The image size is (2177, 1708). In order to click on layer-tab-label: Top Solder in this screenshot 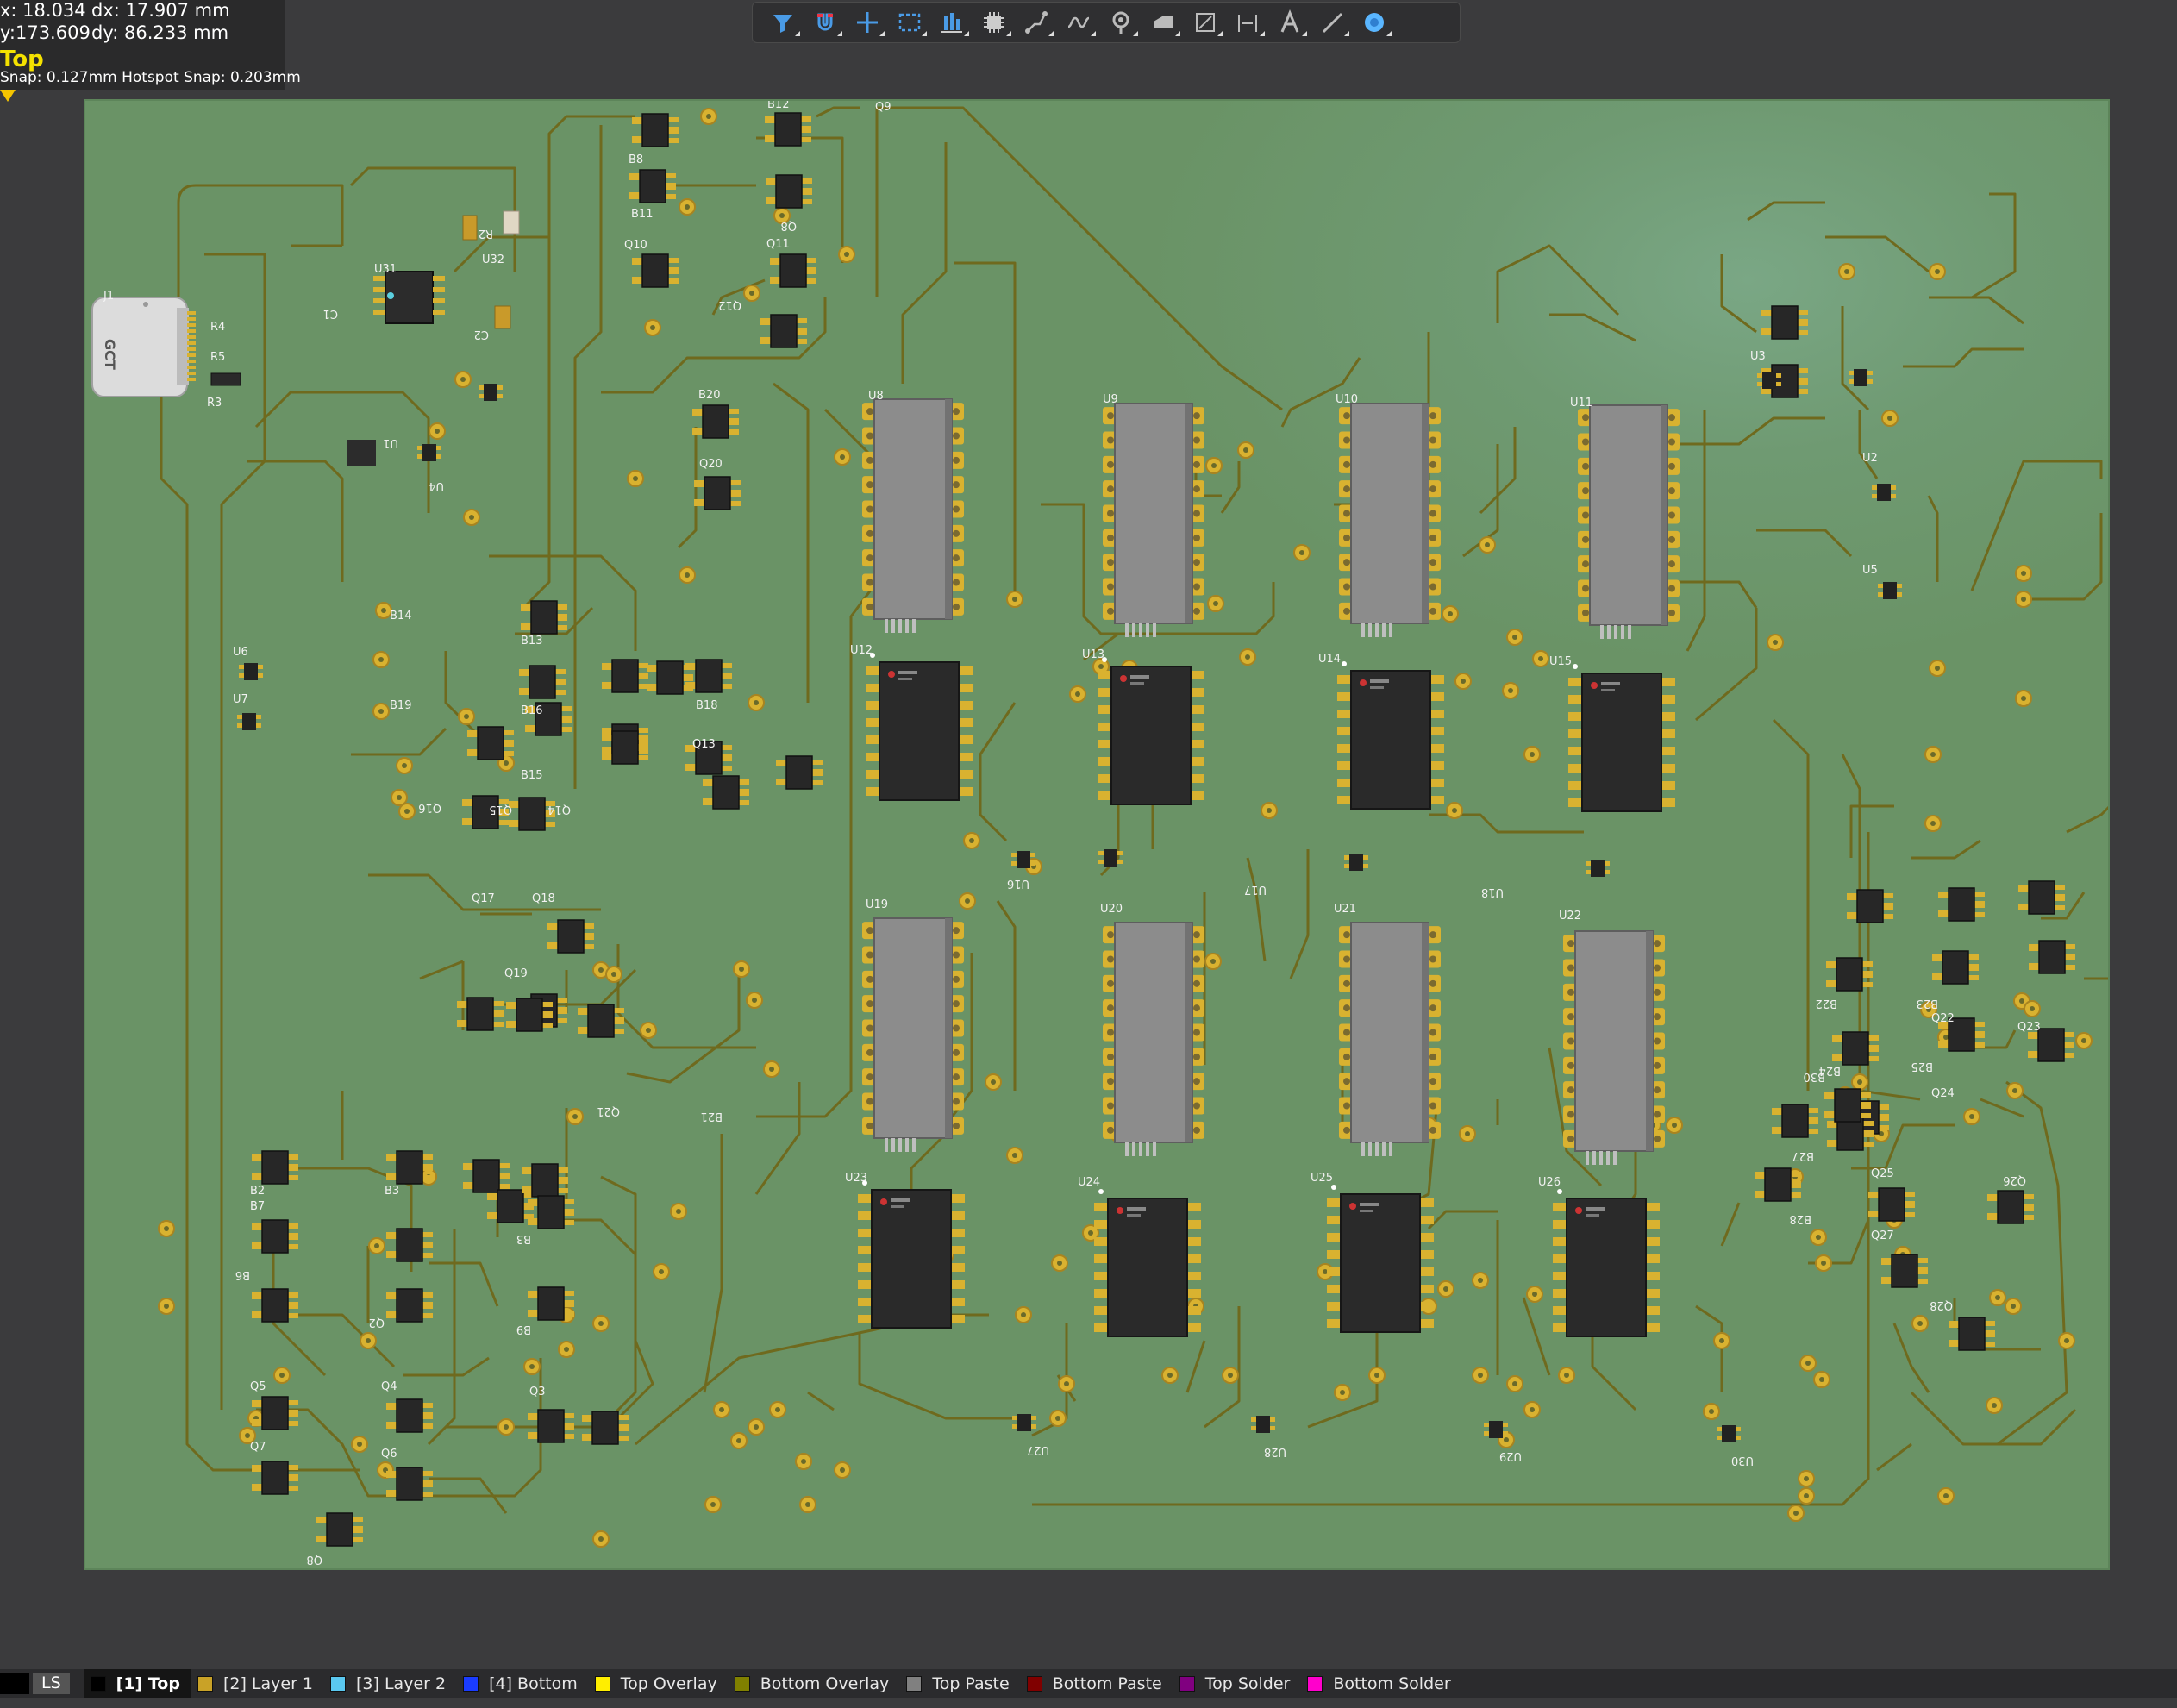, I will do `click(1247, 1683)`.